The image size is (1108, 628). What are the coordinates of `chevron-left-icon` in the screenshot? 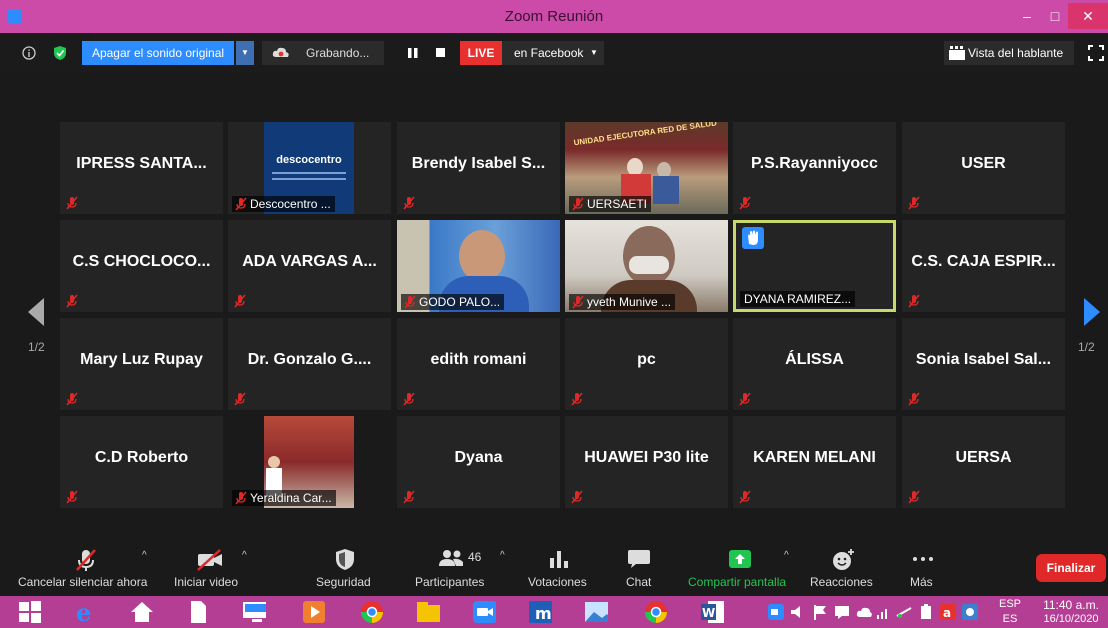 It's located at (36, 312).